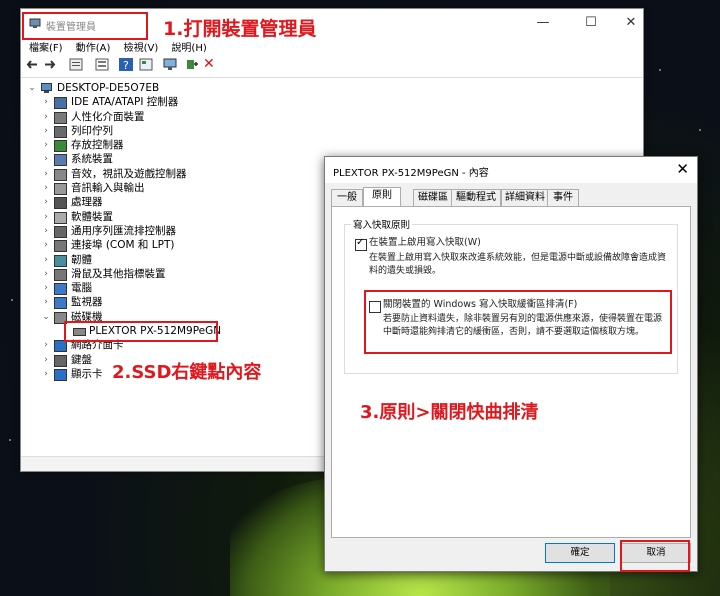 This screenshot has height=596, width=720. I want to click on category-label: 鍵盤, so click(81, 359).